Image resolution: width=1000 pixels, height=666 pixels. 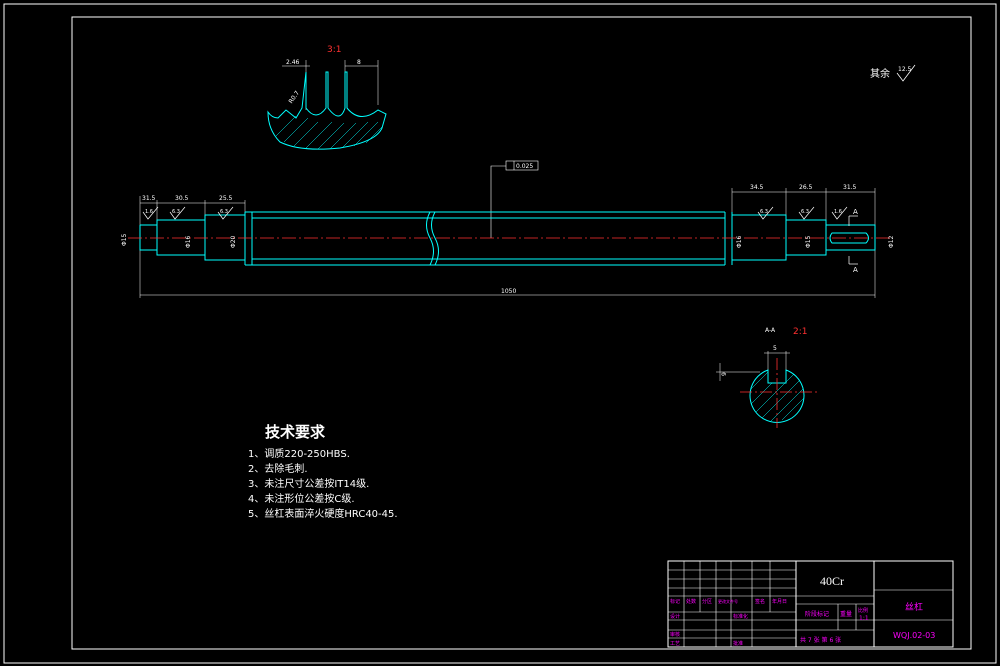 I want to click on material-text: 40Cr, so click(x=832, y=581).